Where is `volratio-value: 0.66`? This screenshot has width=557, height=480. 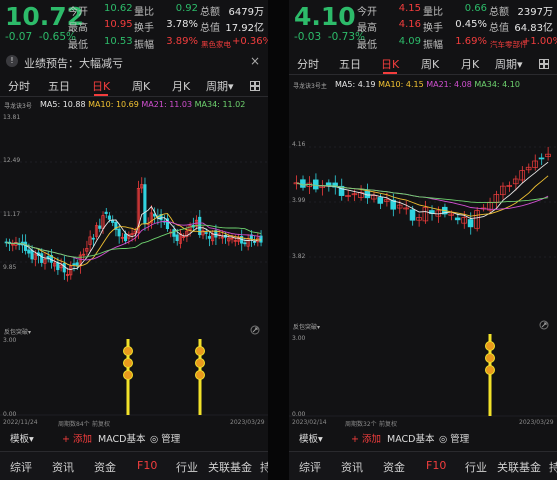 volratio-value: 0.66 is located at coordinates (475, 8).